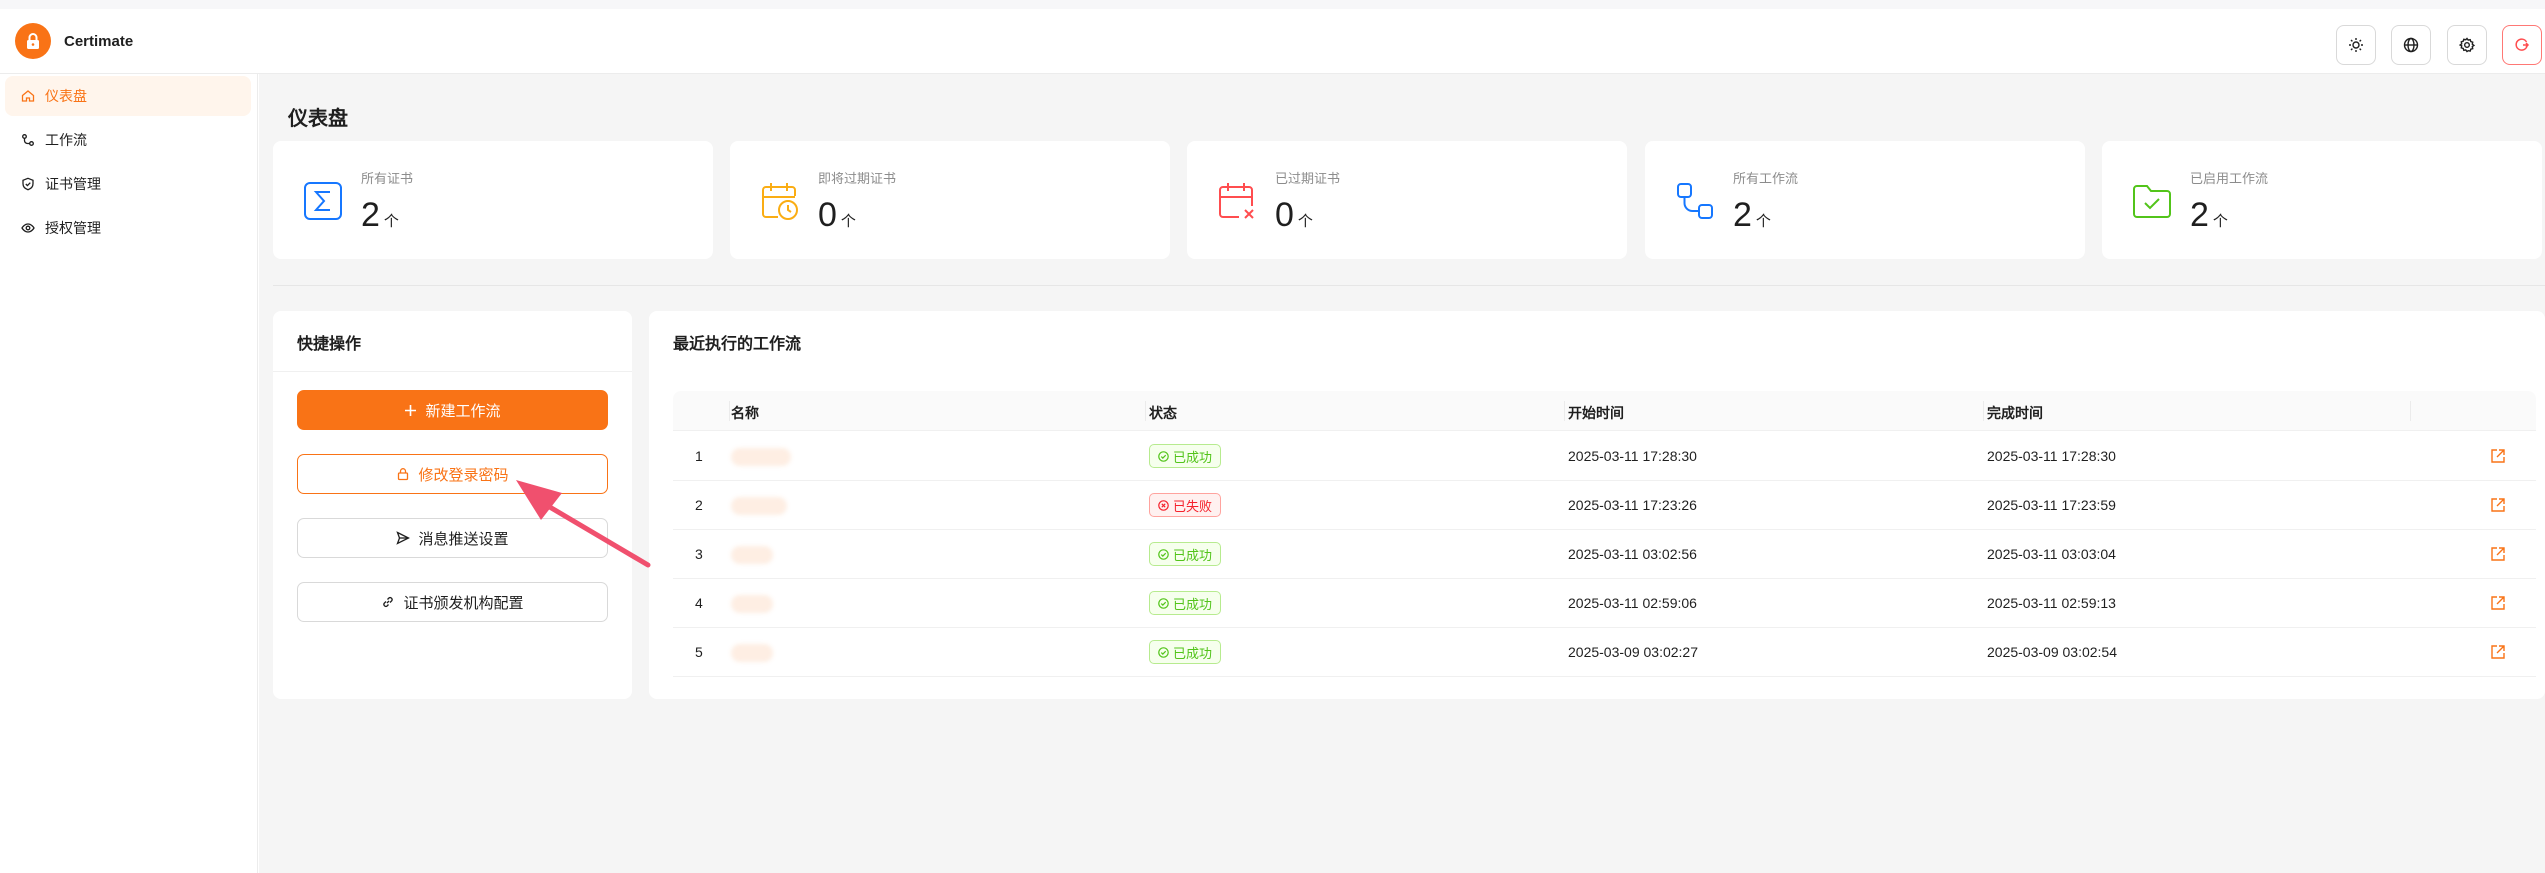 This screenshot has height=873, width=2545. Describe the element at coordinates (66, 96) in the screenshot. I see `sidebar-item-label: 仪表盘` at that location.